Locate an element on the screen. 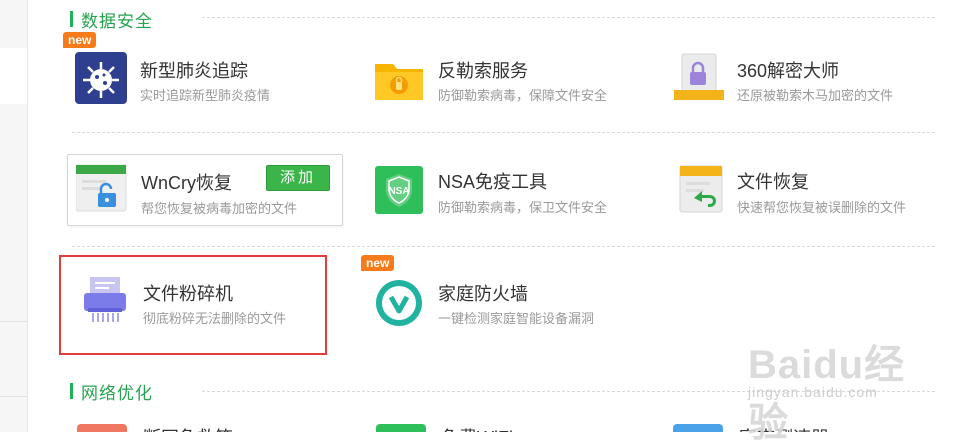 This screenshot has height=448, width=976. tool-desc: 快速帮您恢复被误删除的文件 is located at coordinates (822, 207).